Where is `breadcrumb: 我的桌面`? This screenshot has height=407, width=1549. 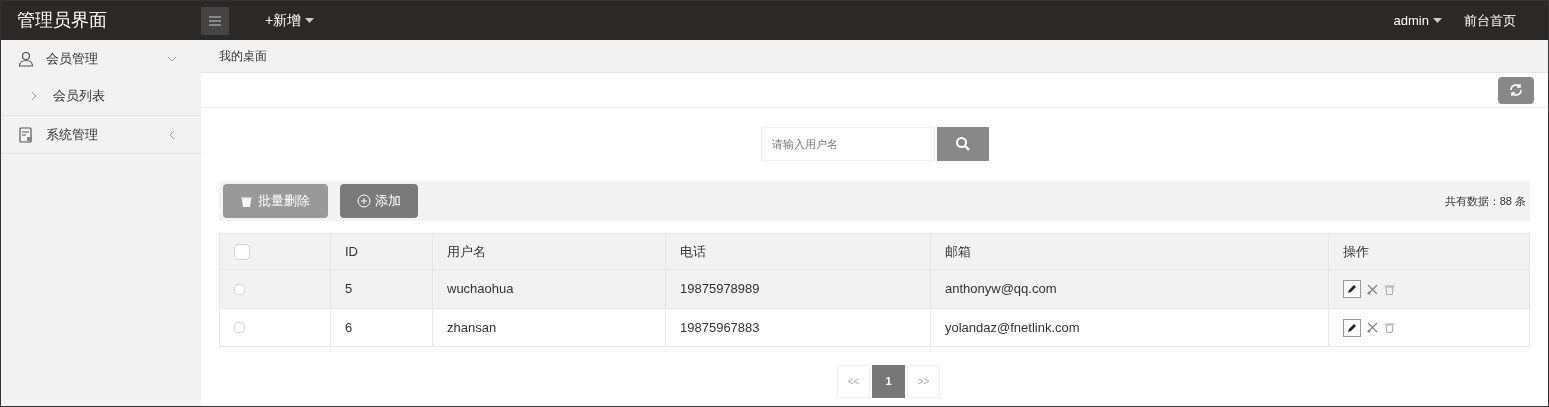
breadcrumb: 我的桌面 is located at coordinates (243, 56).